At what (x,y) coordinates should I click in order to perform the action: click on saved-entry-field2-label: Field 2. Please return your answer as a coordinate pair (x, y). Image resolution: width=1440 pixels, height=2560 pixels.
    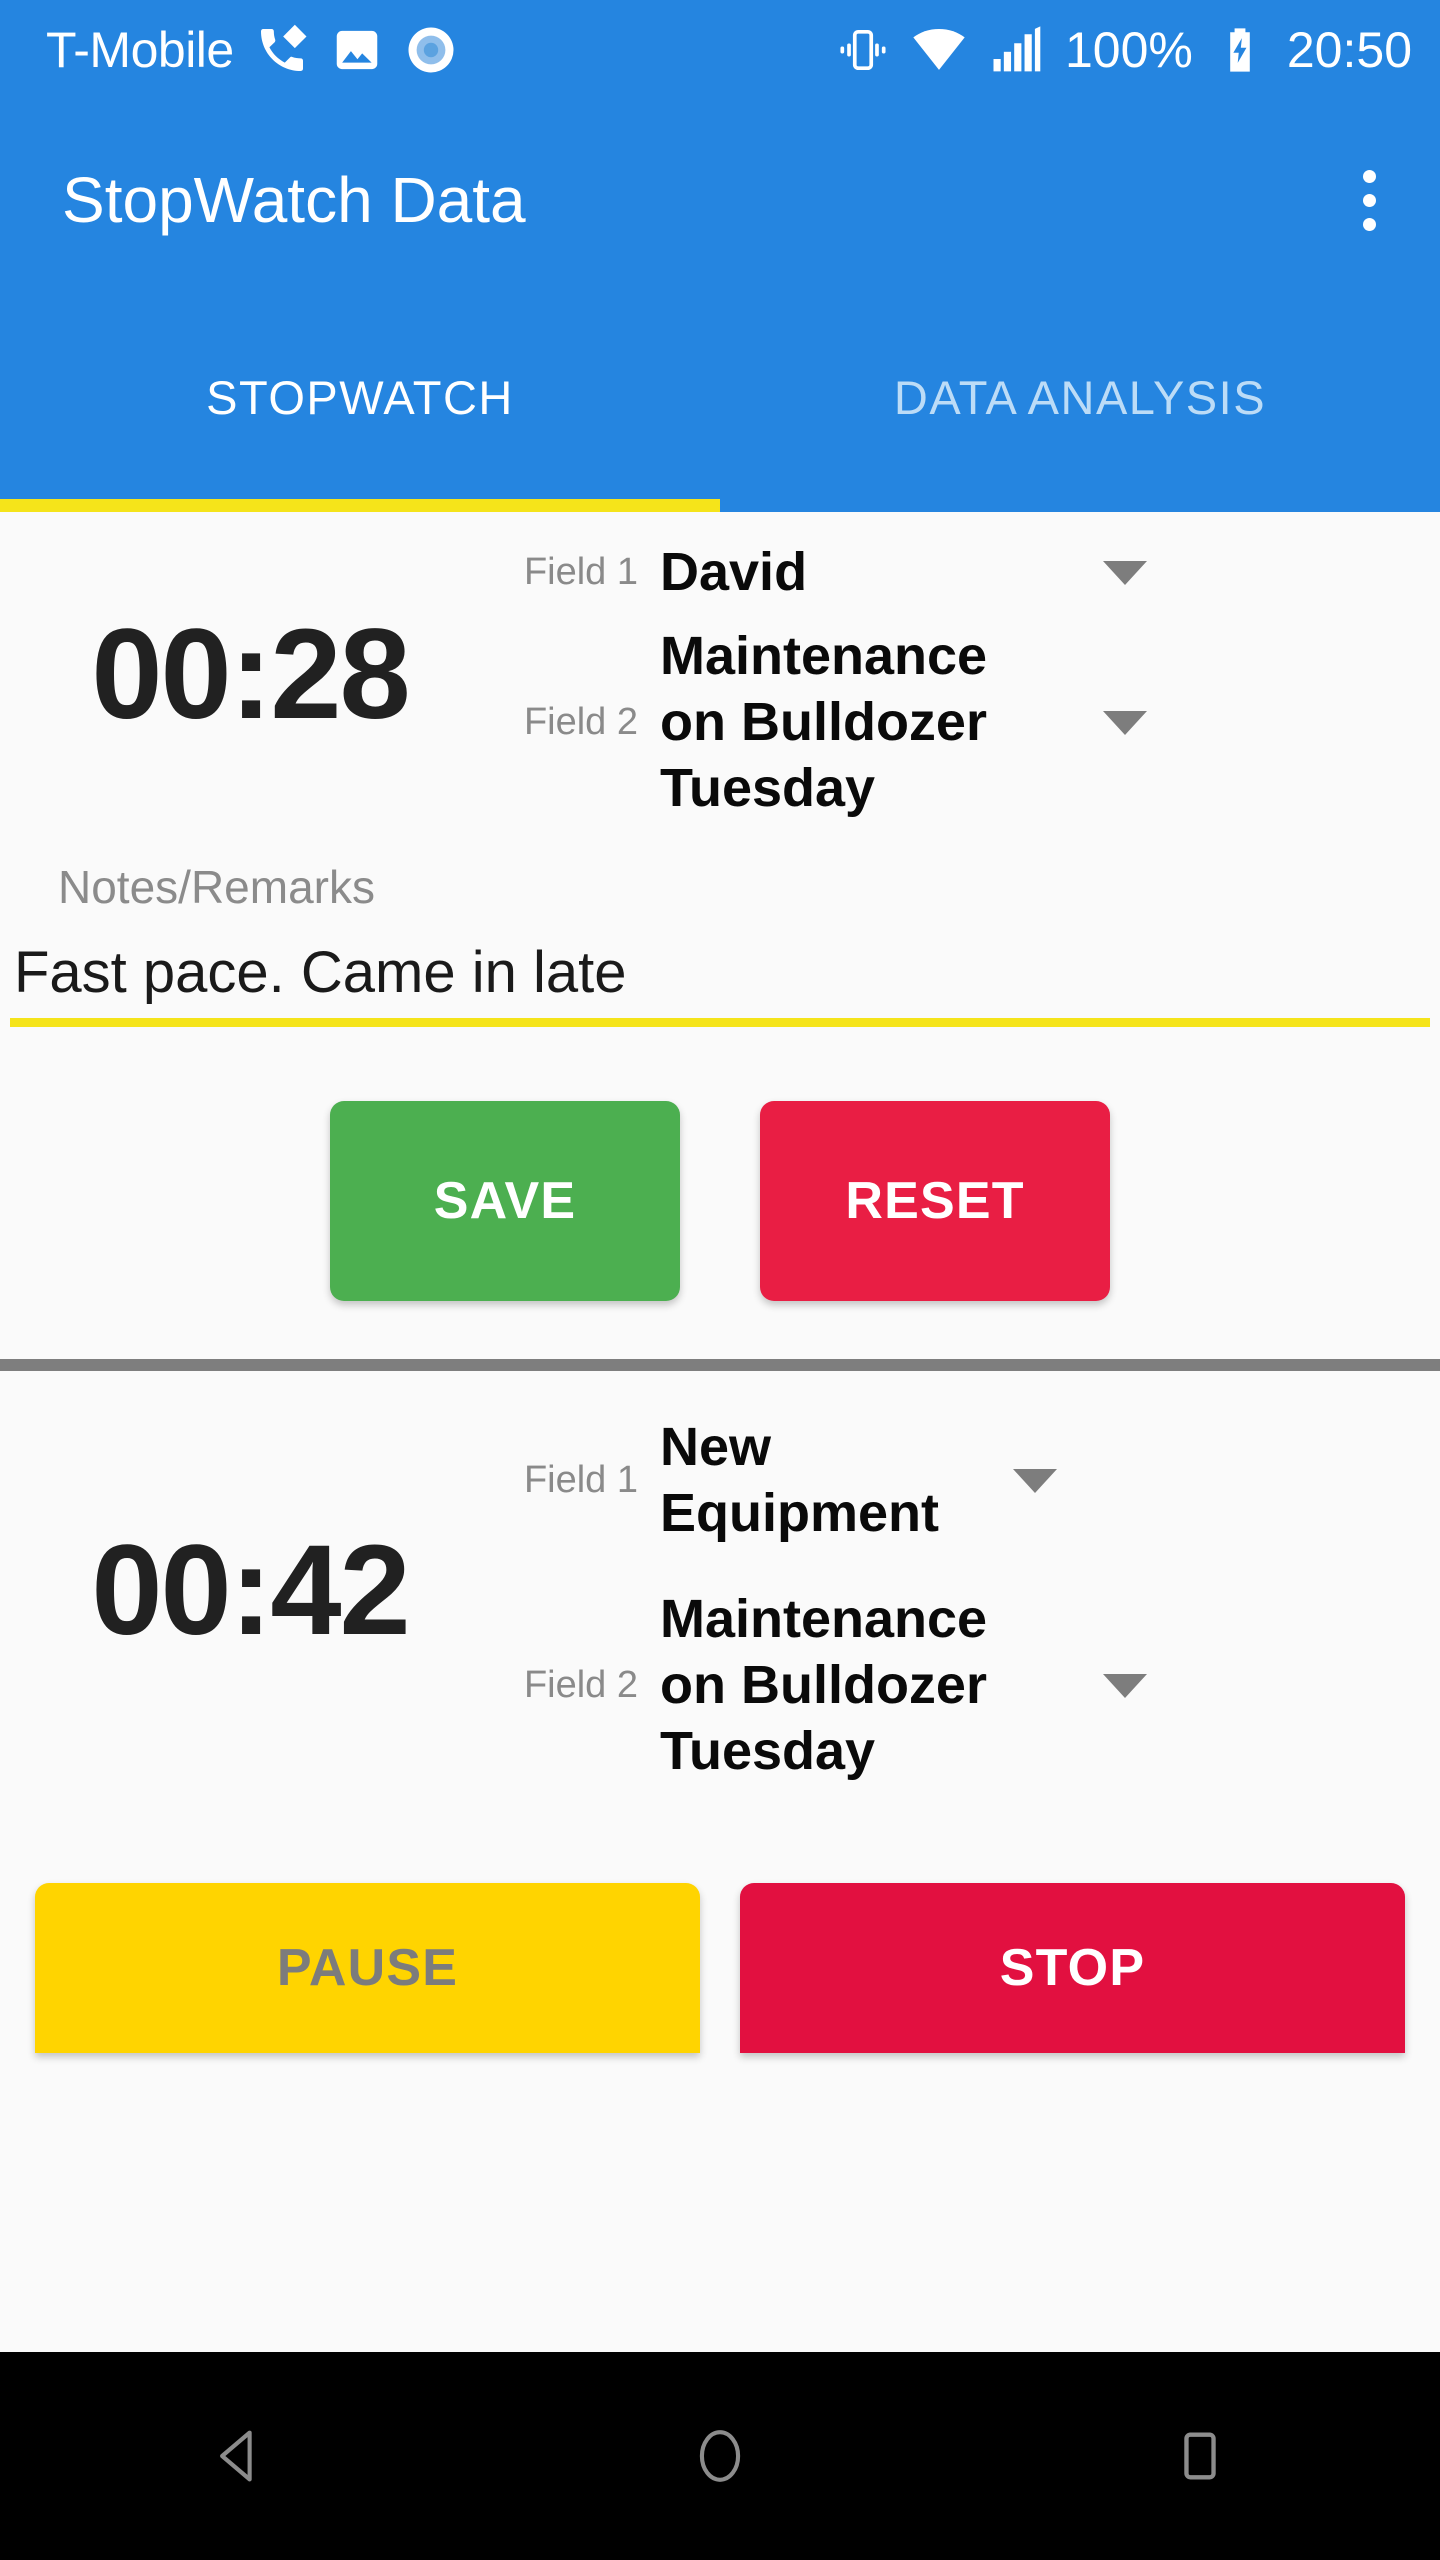
    Looking at the image, I should click on (580, 722).